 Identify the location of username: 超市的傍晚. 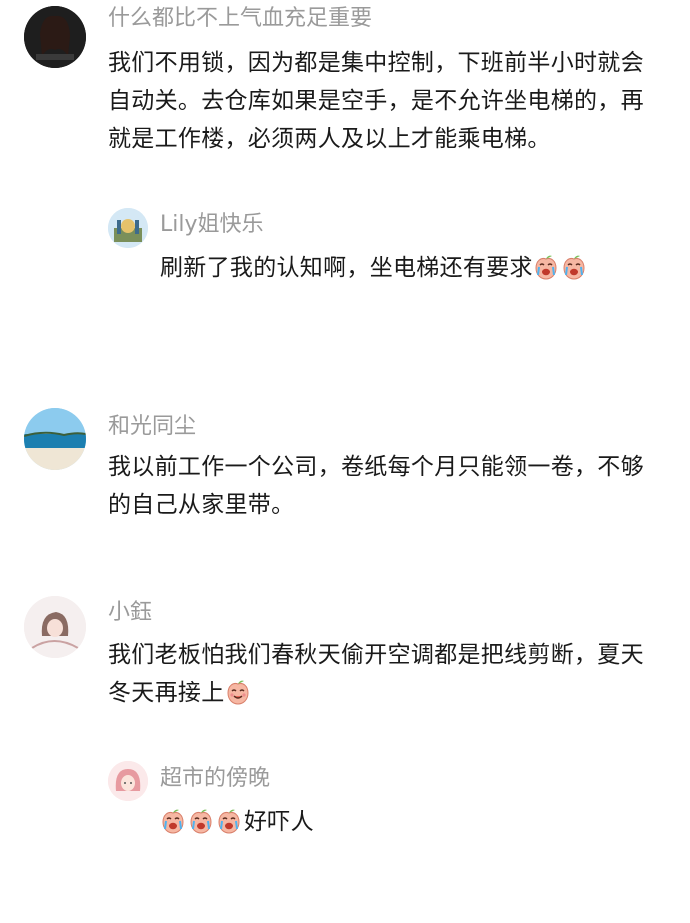
(215, 779).